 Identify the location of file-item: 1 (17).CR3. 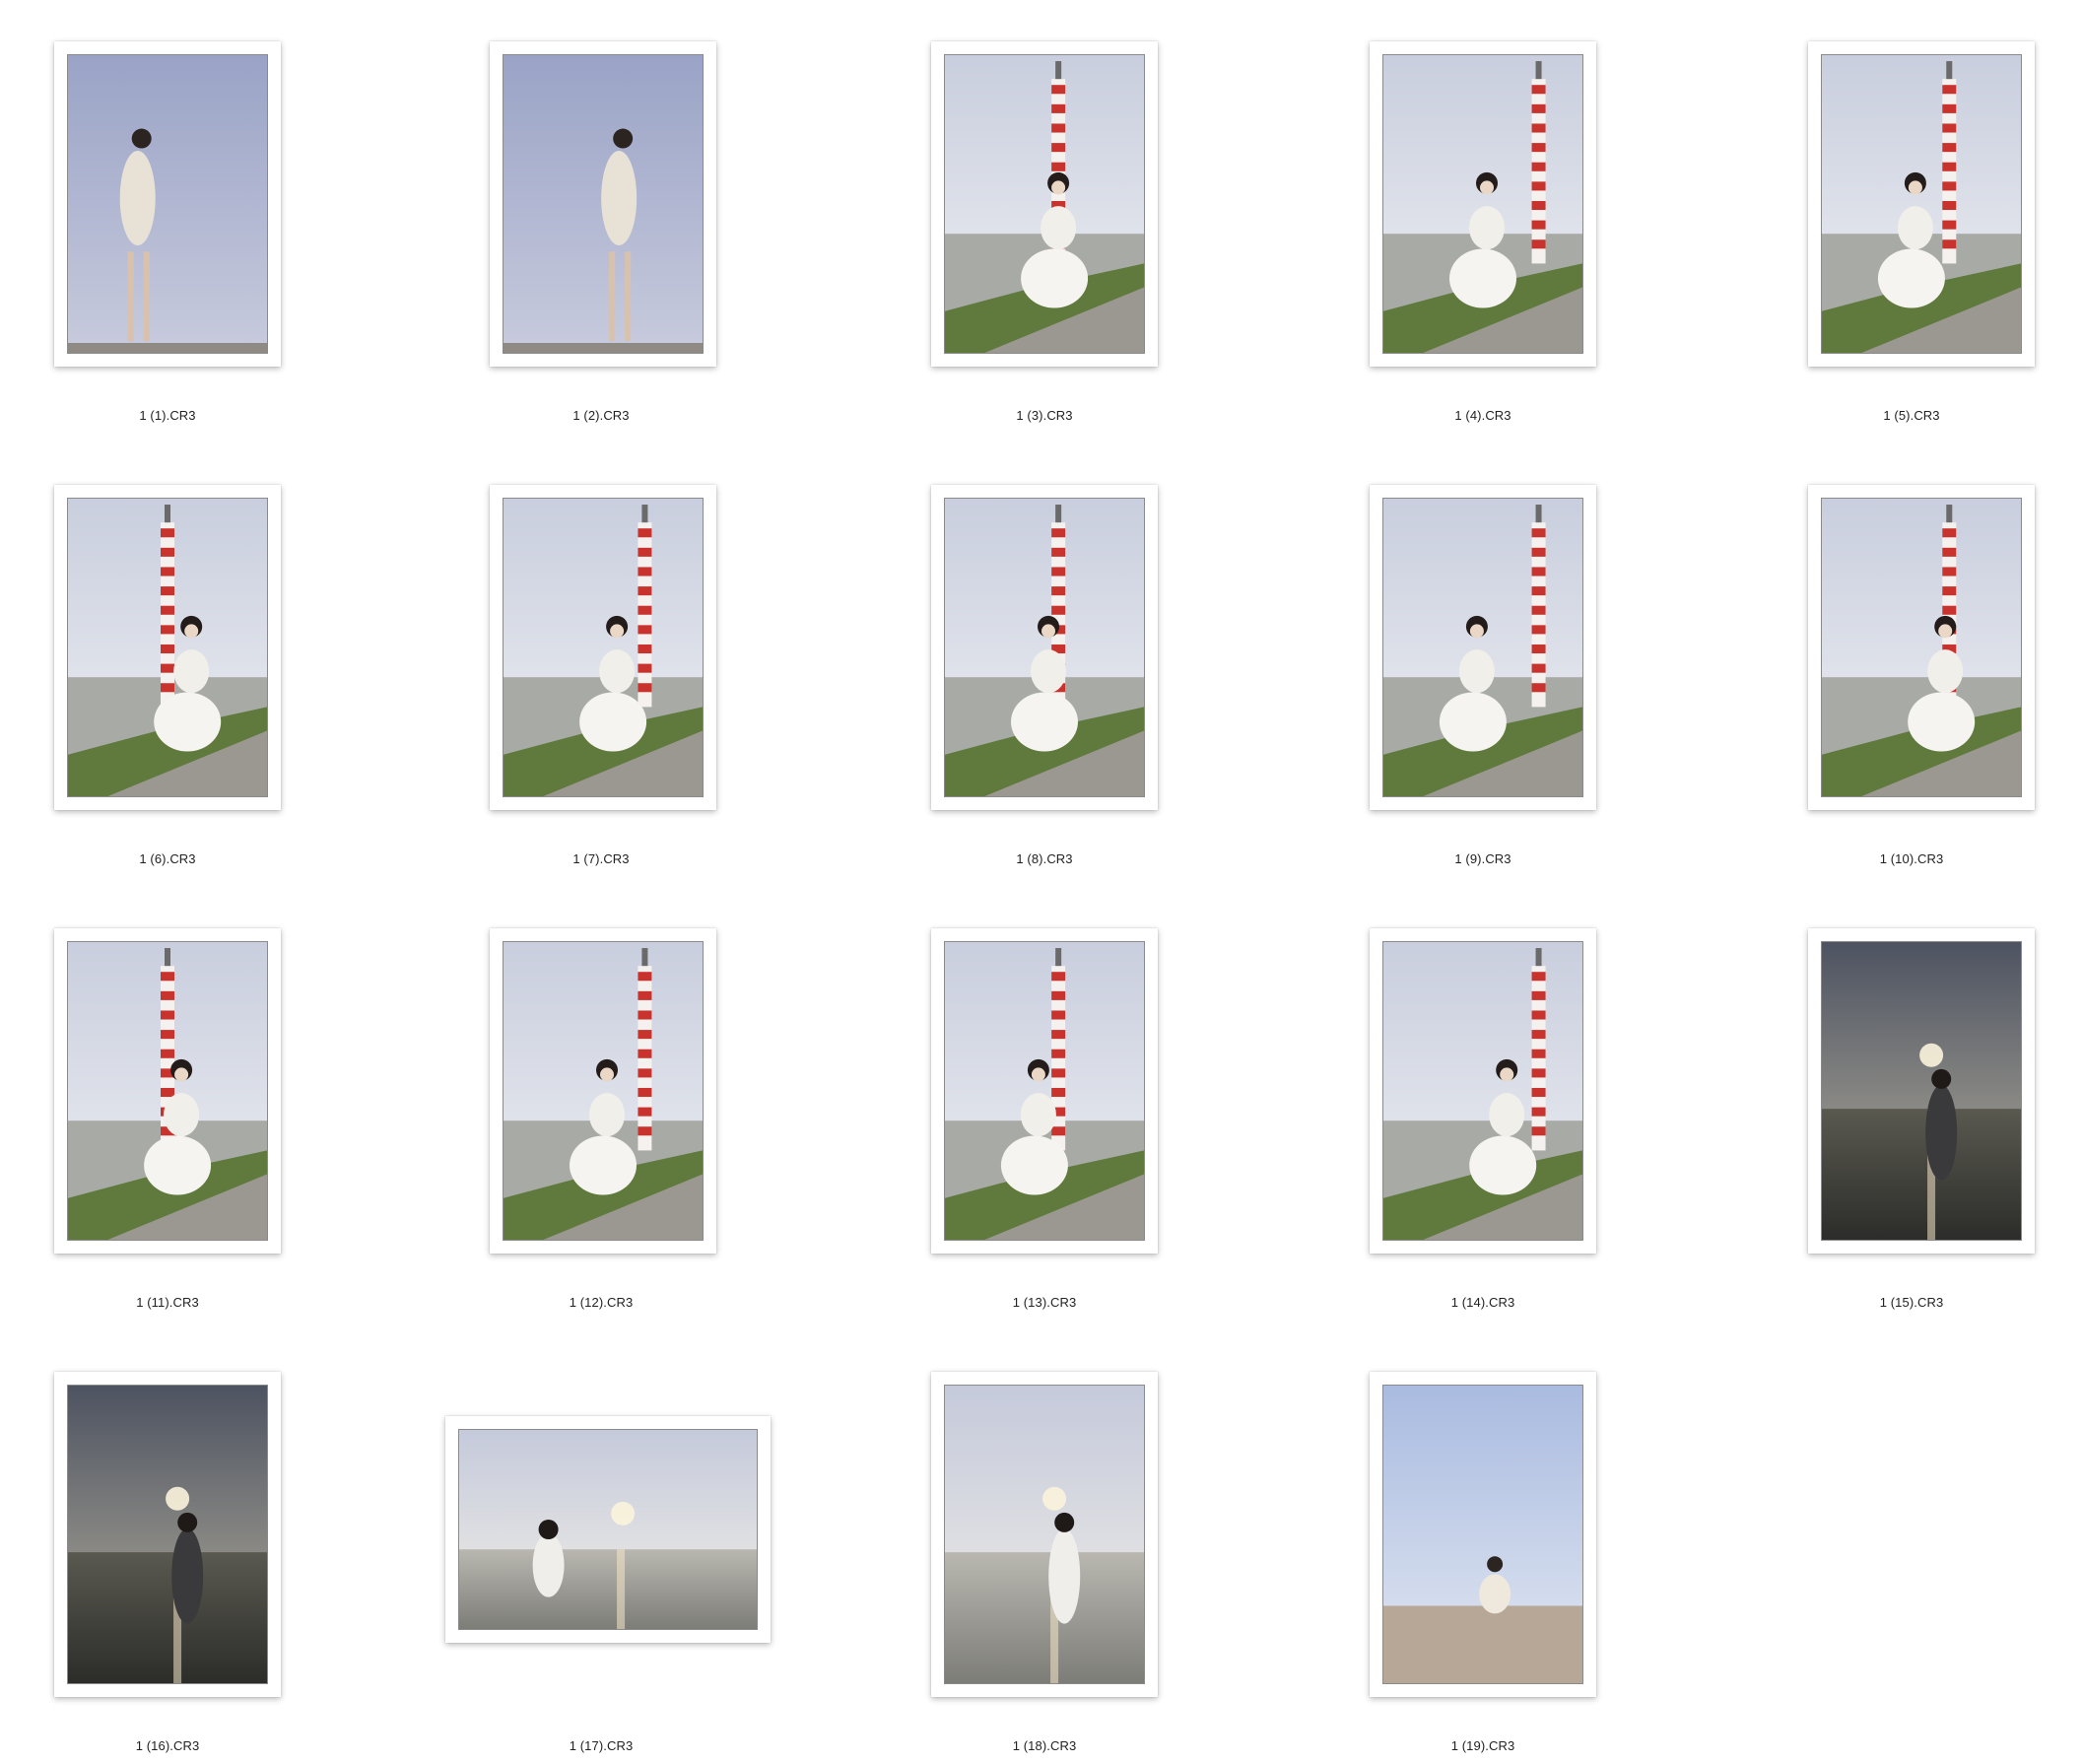
(602, 1547).